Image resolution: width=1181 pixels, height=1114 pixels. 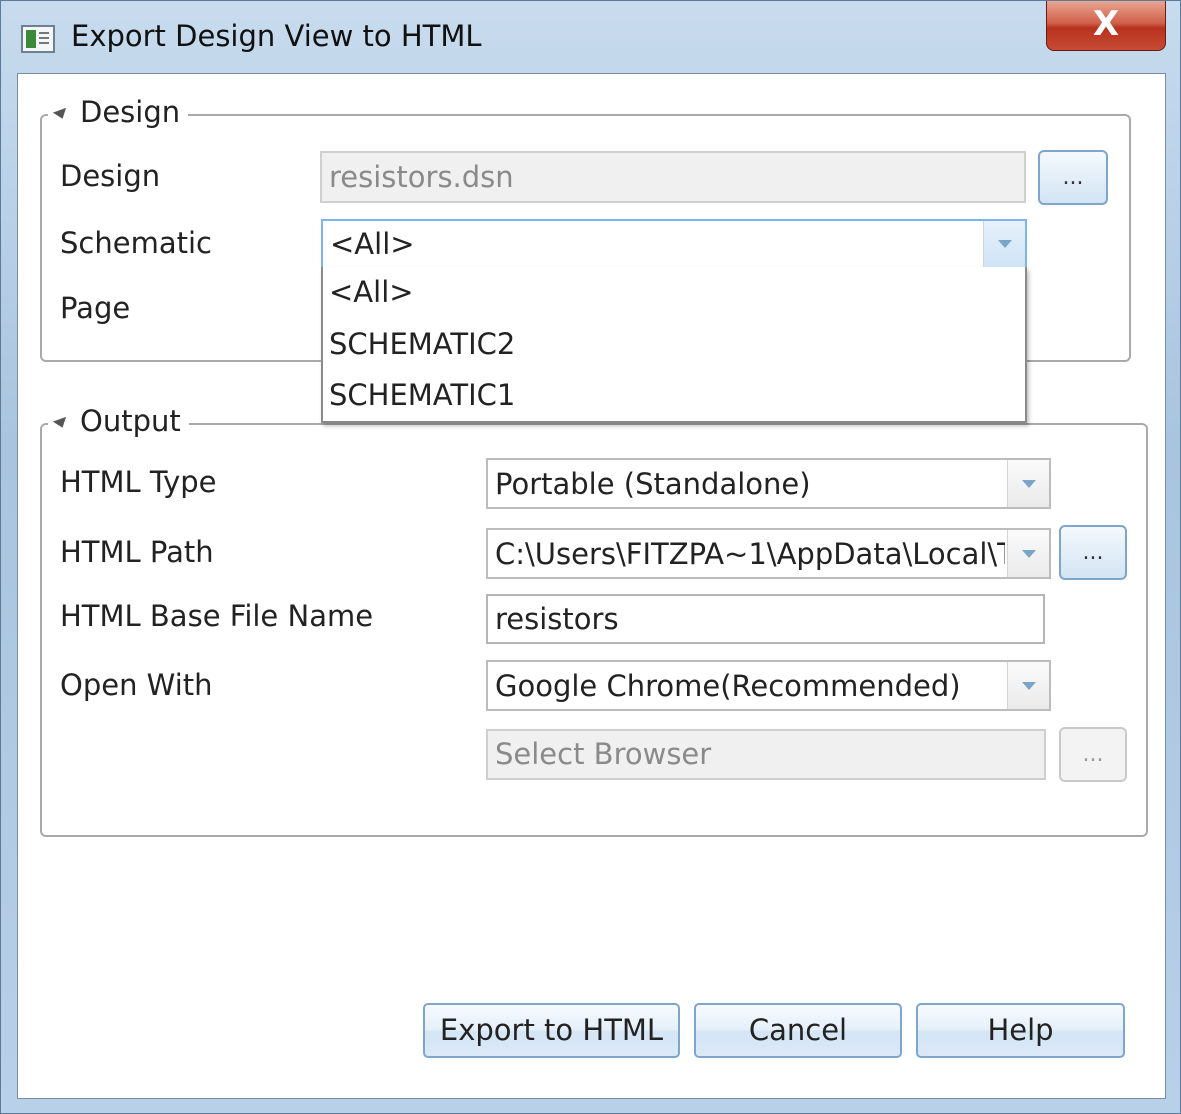 I want to click on output-group-legend: Output, so click(x=118, y=421).